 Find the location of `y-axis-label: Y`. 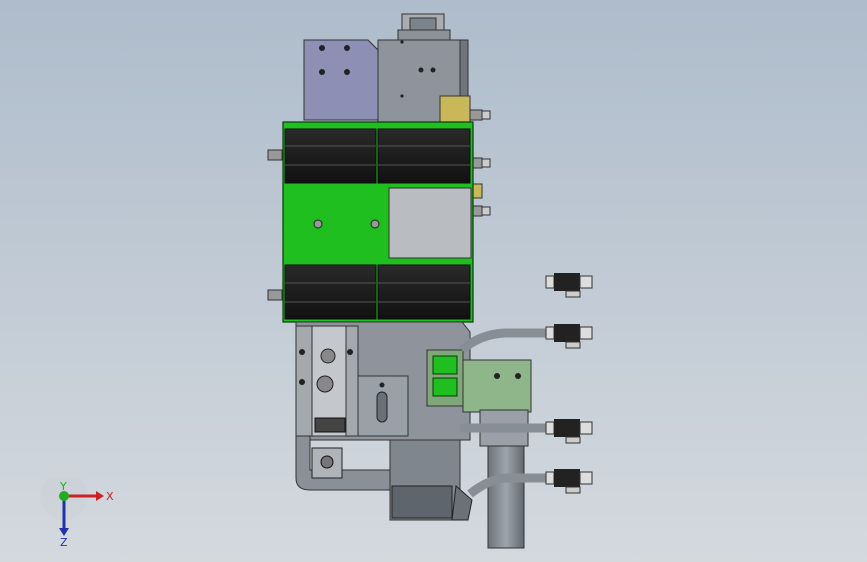

y-axis-label: Y is located at coordinates (63, 486).